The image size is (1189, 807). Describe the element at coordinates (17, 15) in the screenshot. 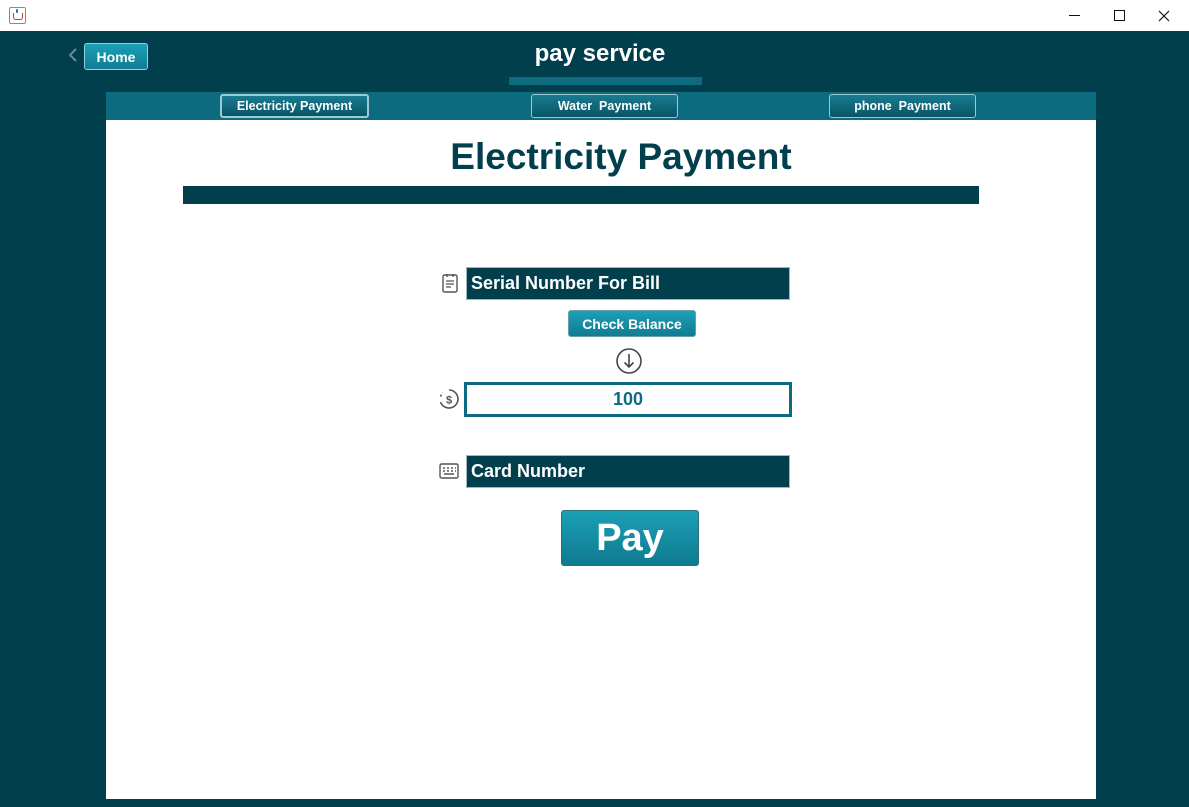

I see `java-cup-icon` at that location.